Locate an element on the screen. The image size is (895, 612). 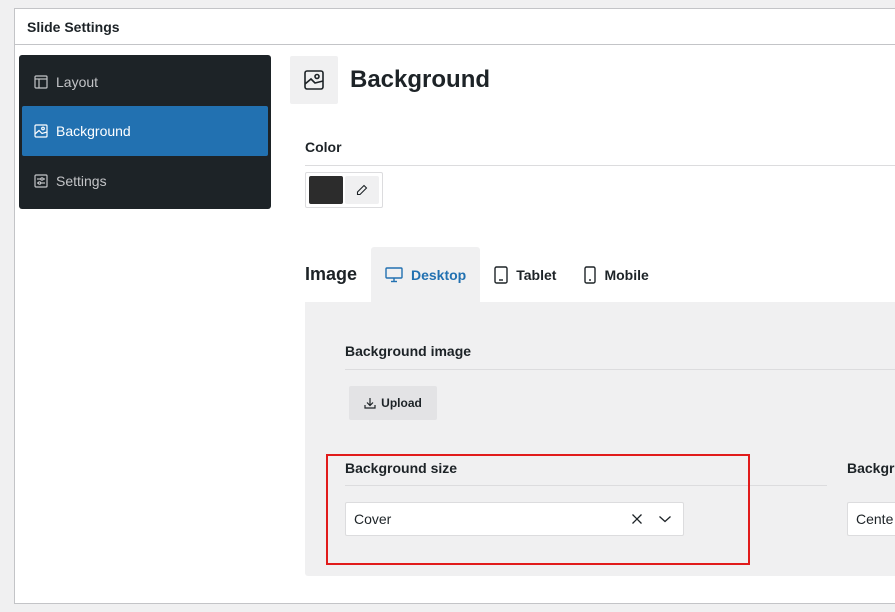
layout-icon is located at coordinates (41, 82).